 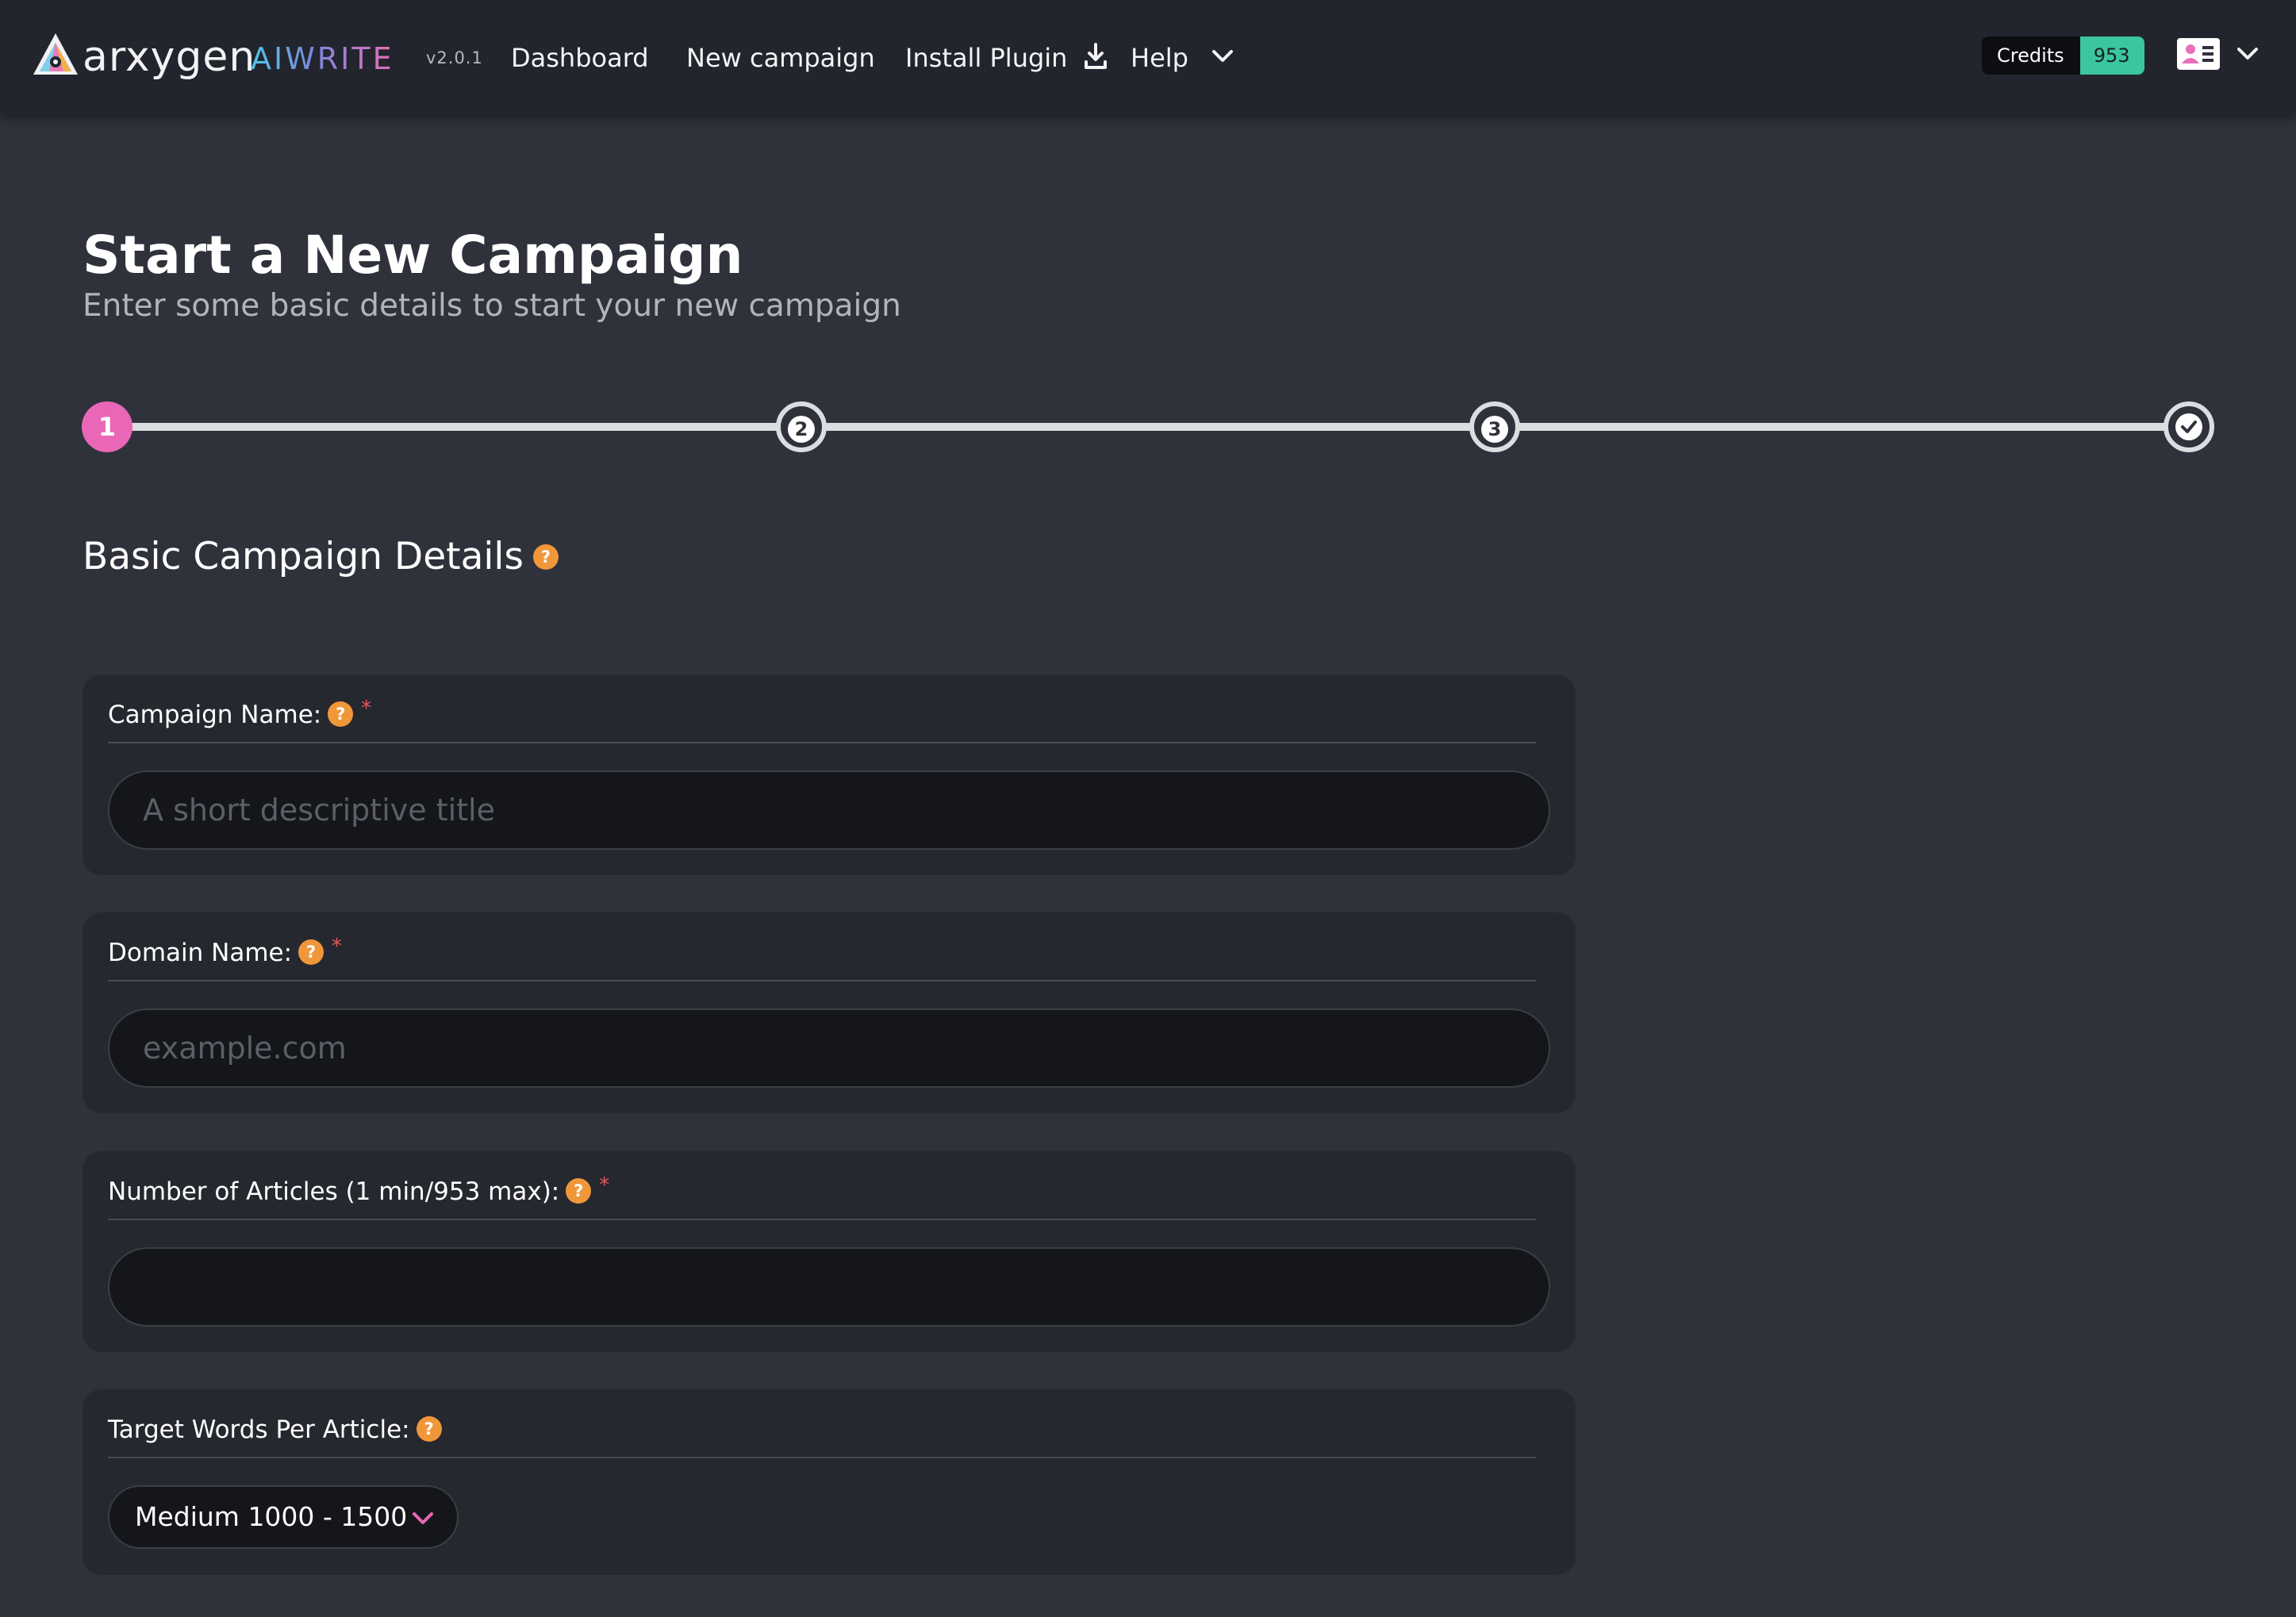 I want to click on step-2: 2, so click(x=801, y=427).